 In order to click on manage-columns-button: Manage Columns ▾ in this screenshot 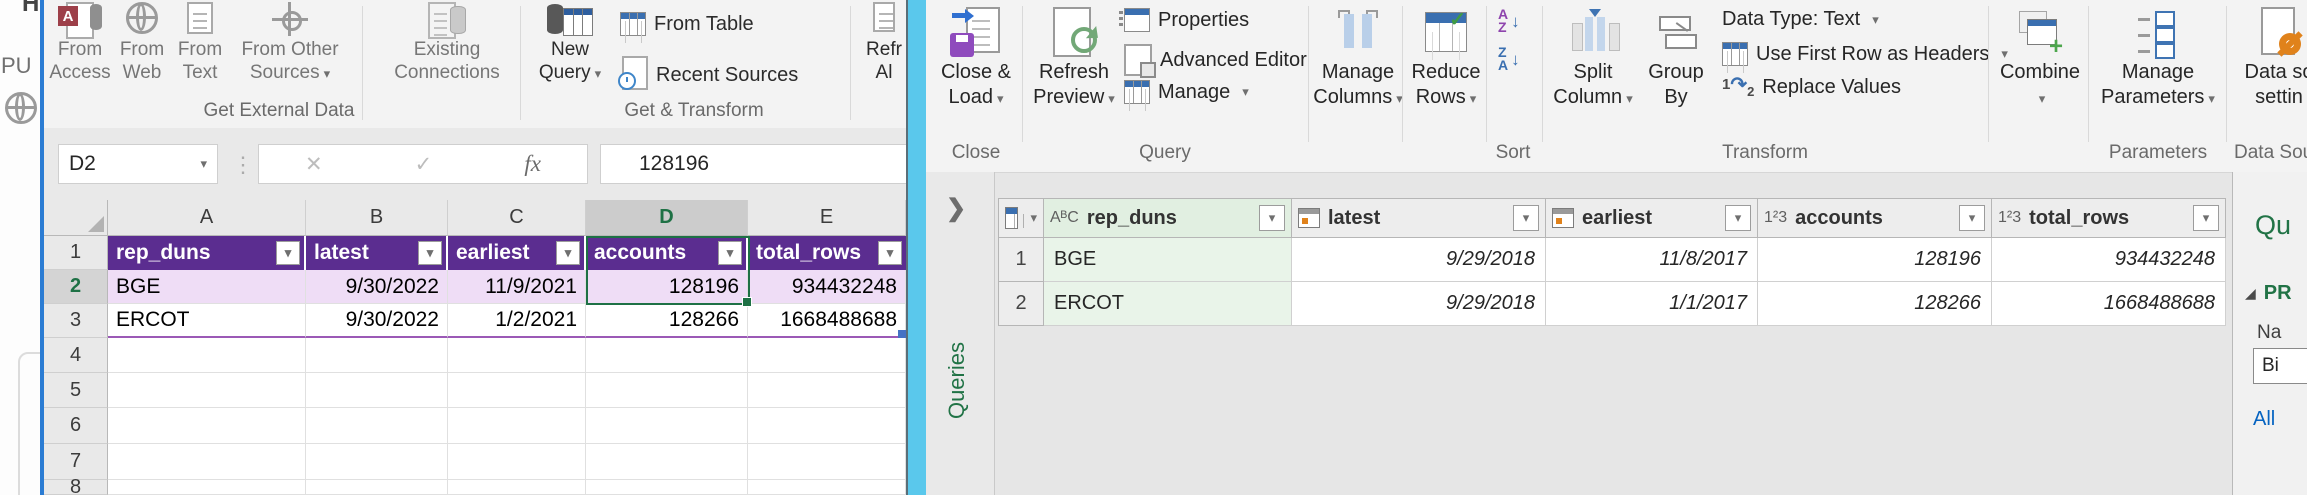, I will do `click(1358, 57)`.